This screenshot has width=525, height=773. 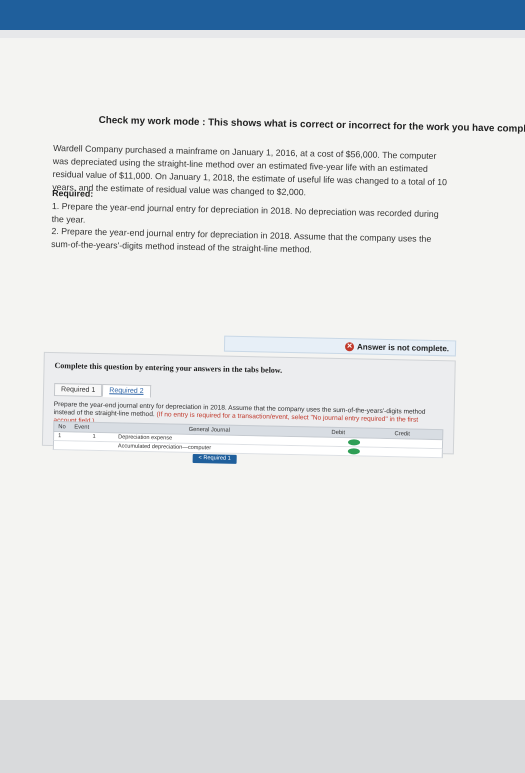 I want to click on status-alert: ✕ Answer is not complete., so click(x=340, y=346).